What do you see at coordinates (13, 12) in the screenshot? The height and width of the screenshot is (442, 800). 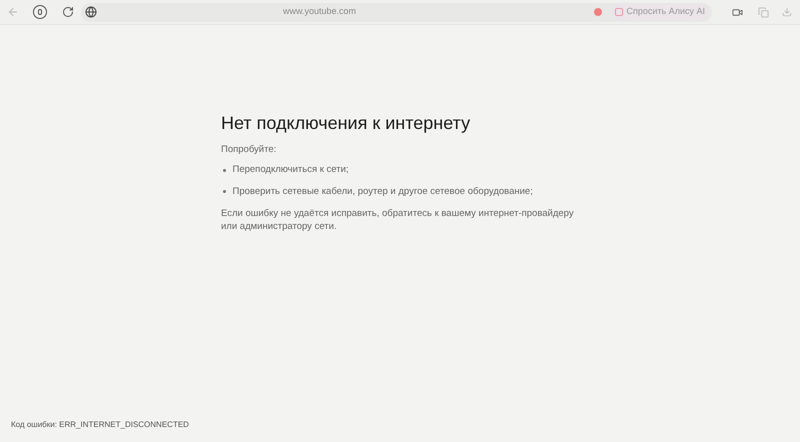 I see `back-arrow-icon` at bounding box center [13, 12].